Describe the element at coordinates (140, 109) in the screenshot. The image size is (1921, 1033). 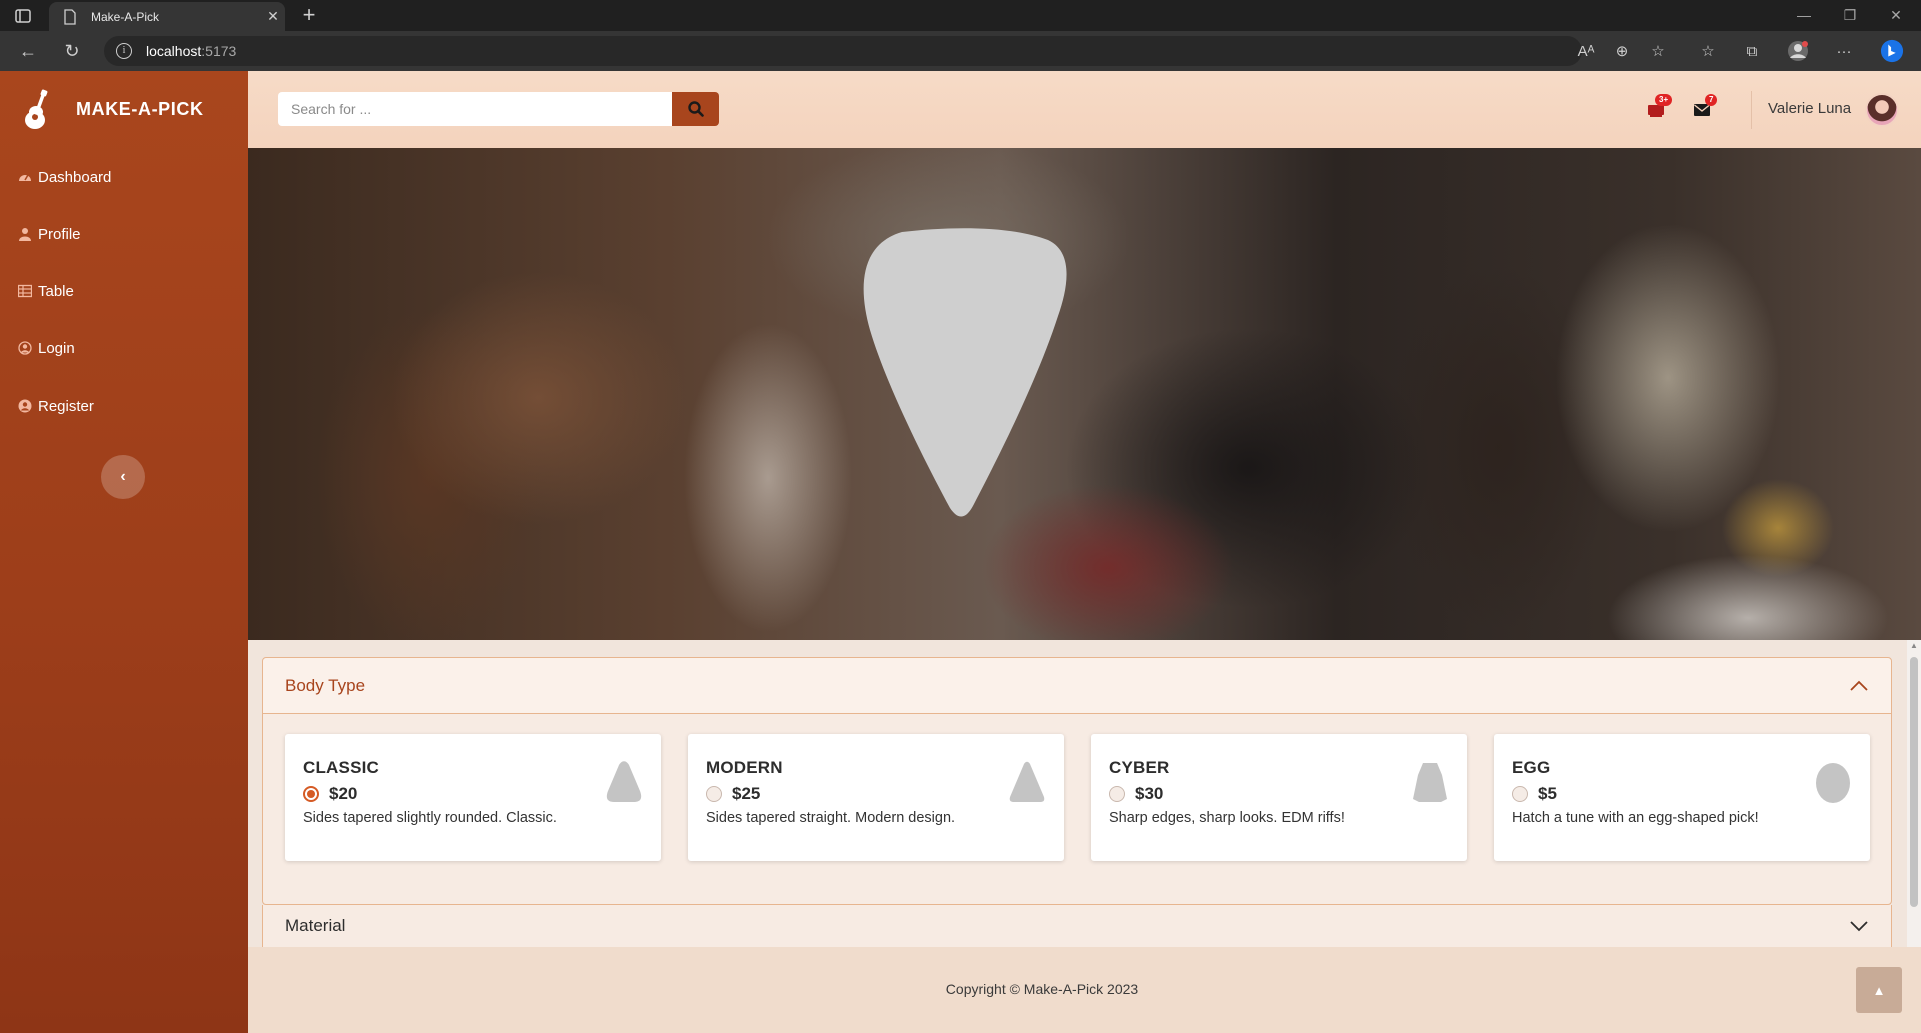
I see `brand-name: MAKE-A-PICK` at that location.